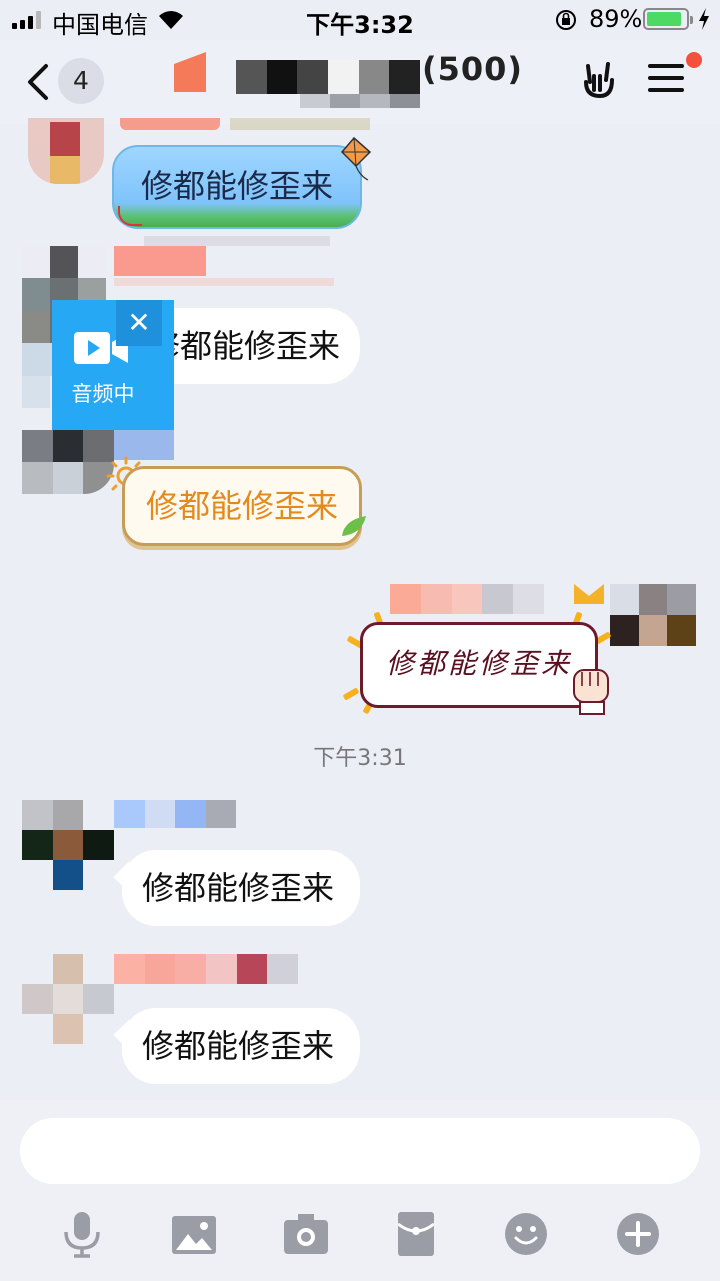 This screenshot has height=1281, width=720. I want to click on menu-icon, so click(666, 79).